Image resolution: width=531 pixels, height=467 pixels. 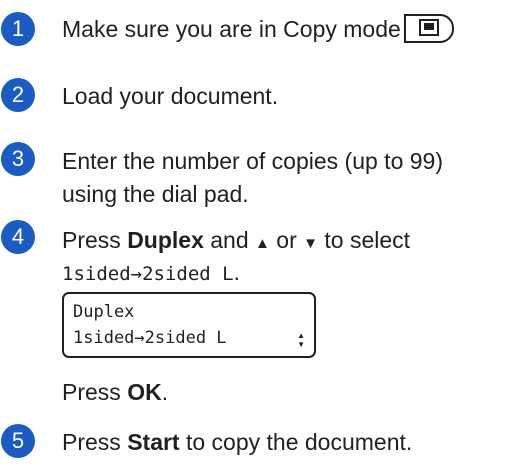 I want to click on copy-mode-key-icon, so click(x=428, y=29).